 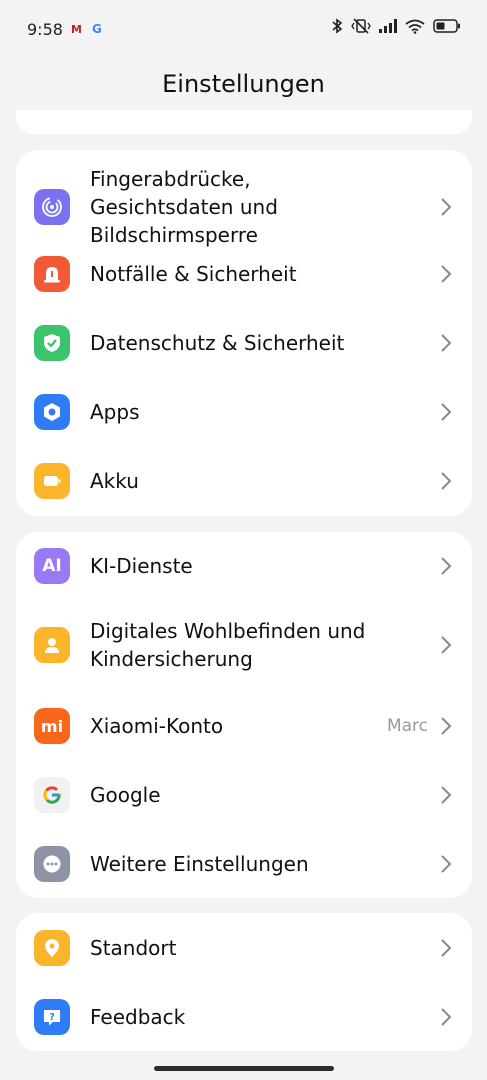 I want to click on apps-hexagon-icon, so click(x=52, y=412).